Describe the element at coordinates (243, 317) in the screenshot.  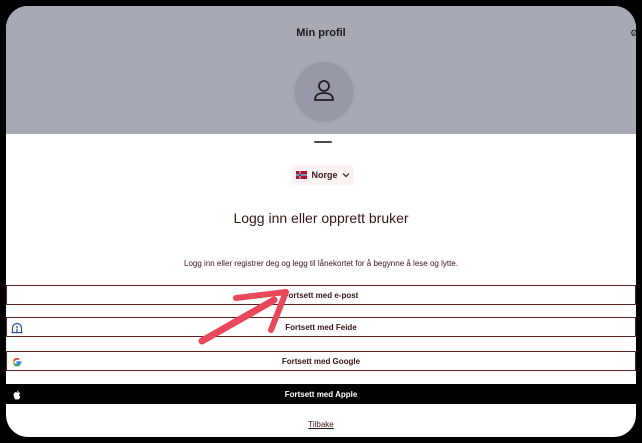
I see `arrow-annotation` at that location.